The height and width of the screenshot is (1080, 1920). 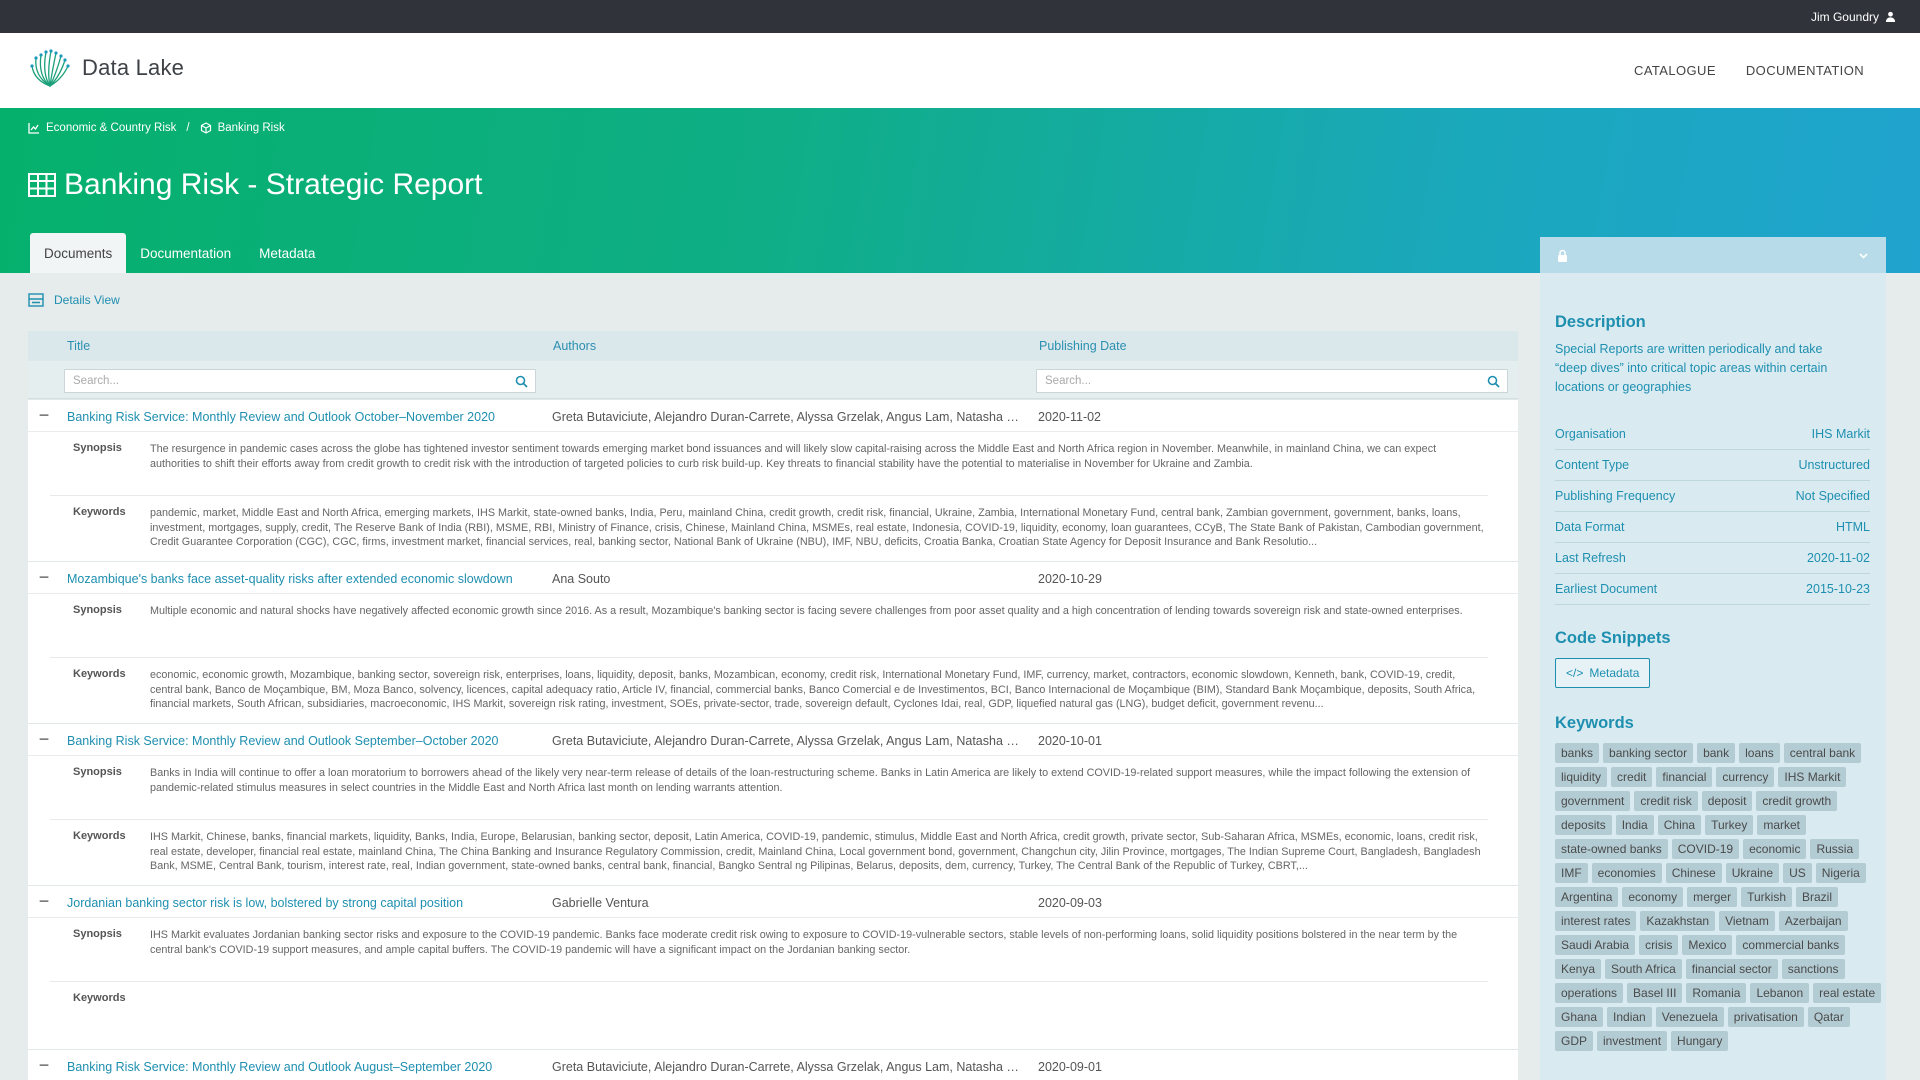 I want to click on keyword-tag: operations, so click(x=1589, y=993).